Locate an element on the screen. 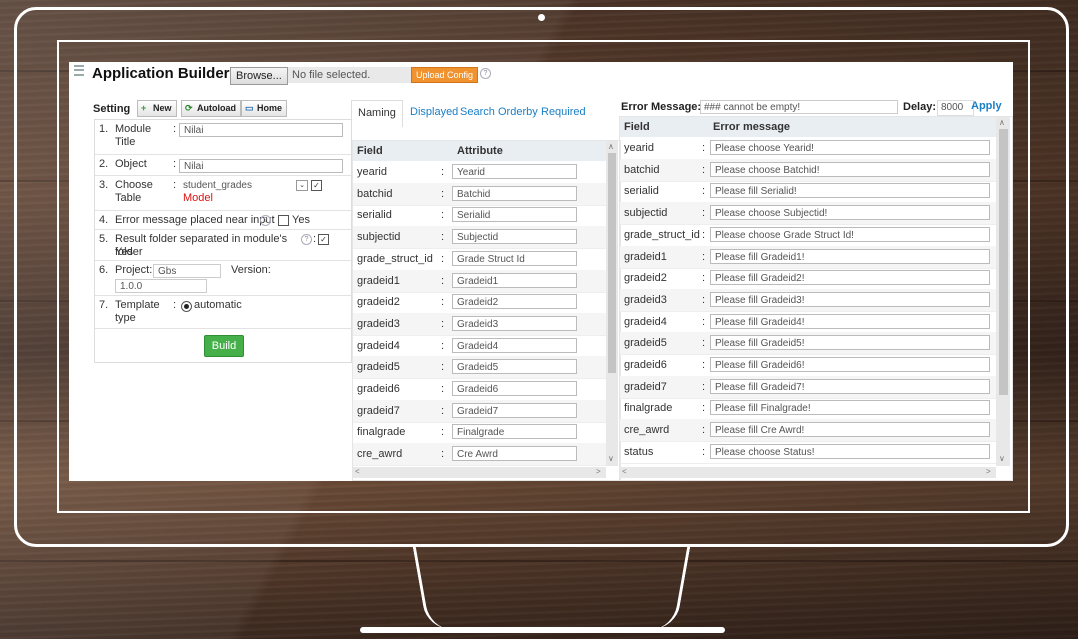  error-message-field: Please fill Gradeid6! is located at coordinates (850, 364).